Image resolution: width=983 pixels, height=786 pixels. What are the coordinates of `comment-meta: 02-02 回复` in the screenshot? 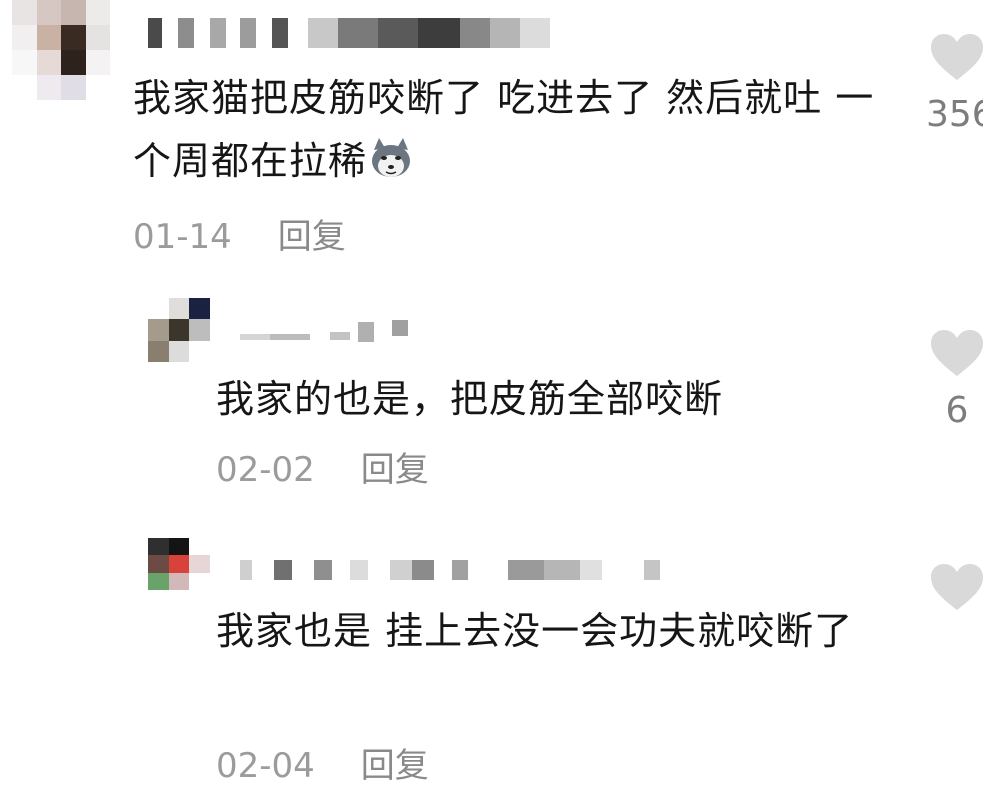 It's located at (322, 470).